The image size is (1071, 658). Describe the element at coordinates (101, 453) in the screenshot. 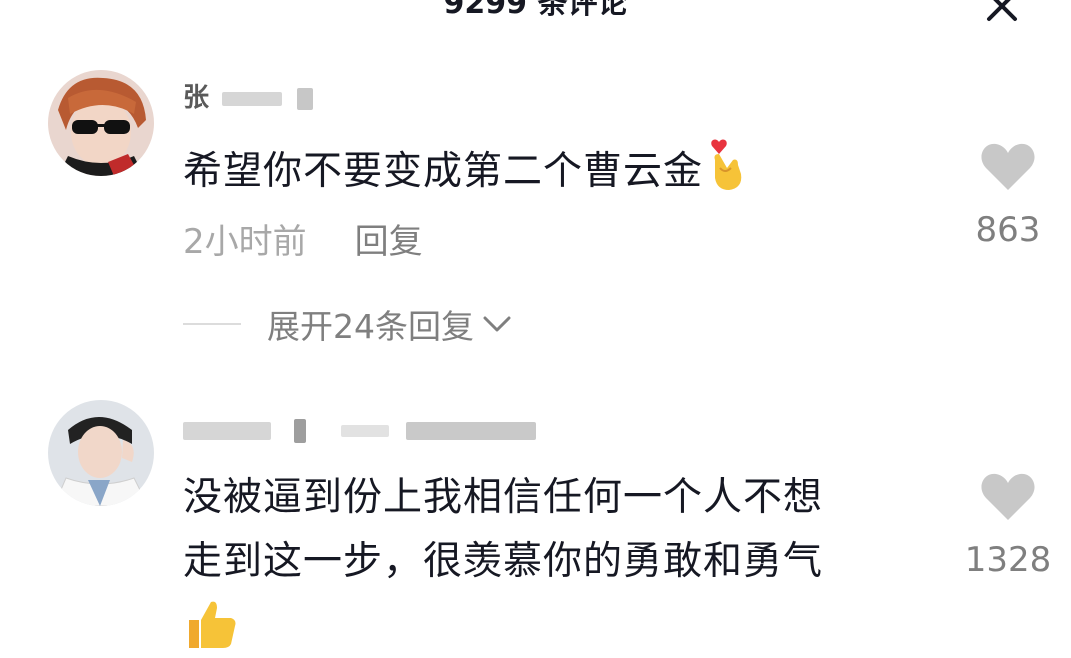

I see `avatar` at that location.